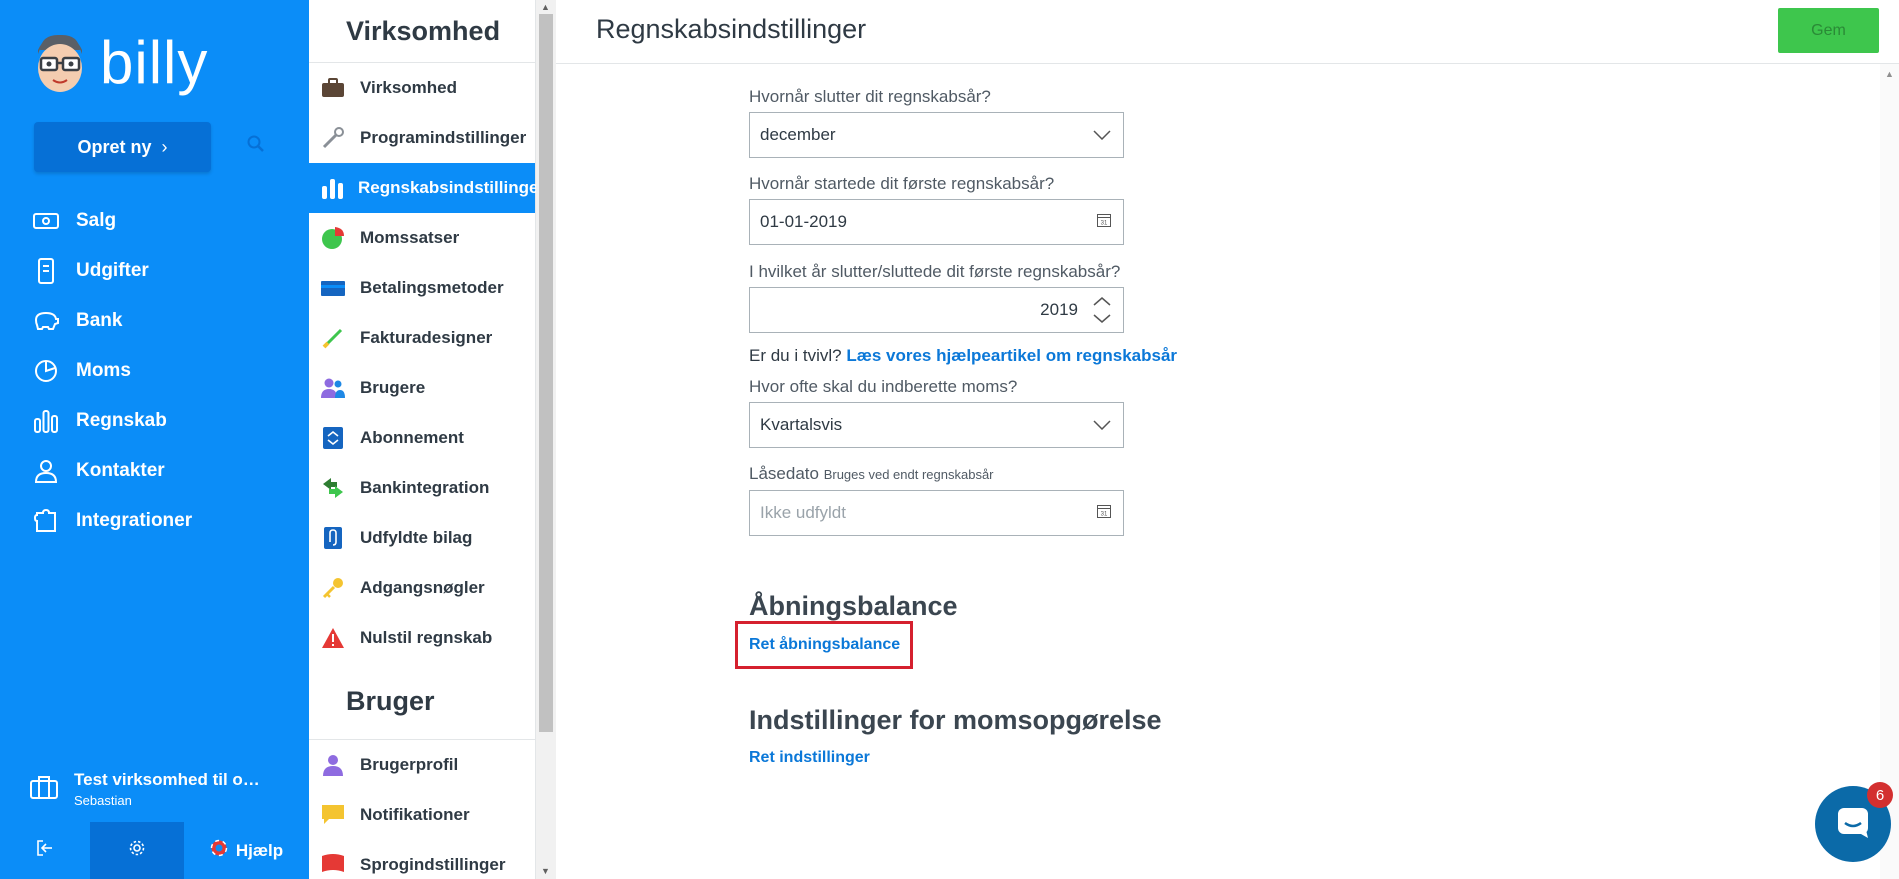  What do you see at coordinates (422, 438) in the screenshot?
I see `subnav-item-abonnement: Abonnement` at bounding box center [422, 438].